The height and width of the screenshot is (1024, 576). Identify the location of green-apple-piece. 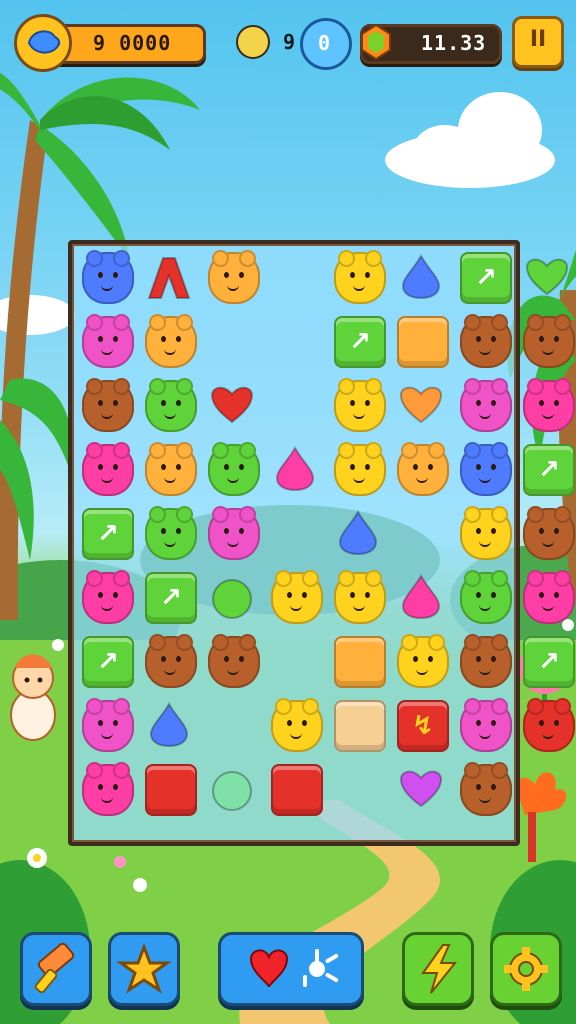
(232, 596).